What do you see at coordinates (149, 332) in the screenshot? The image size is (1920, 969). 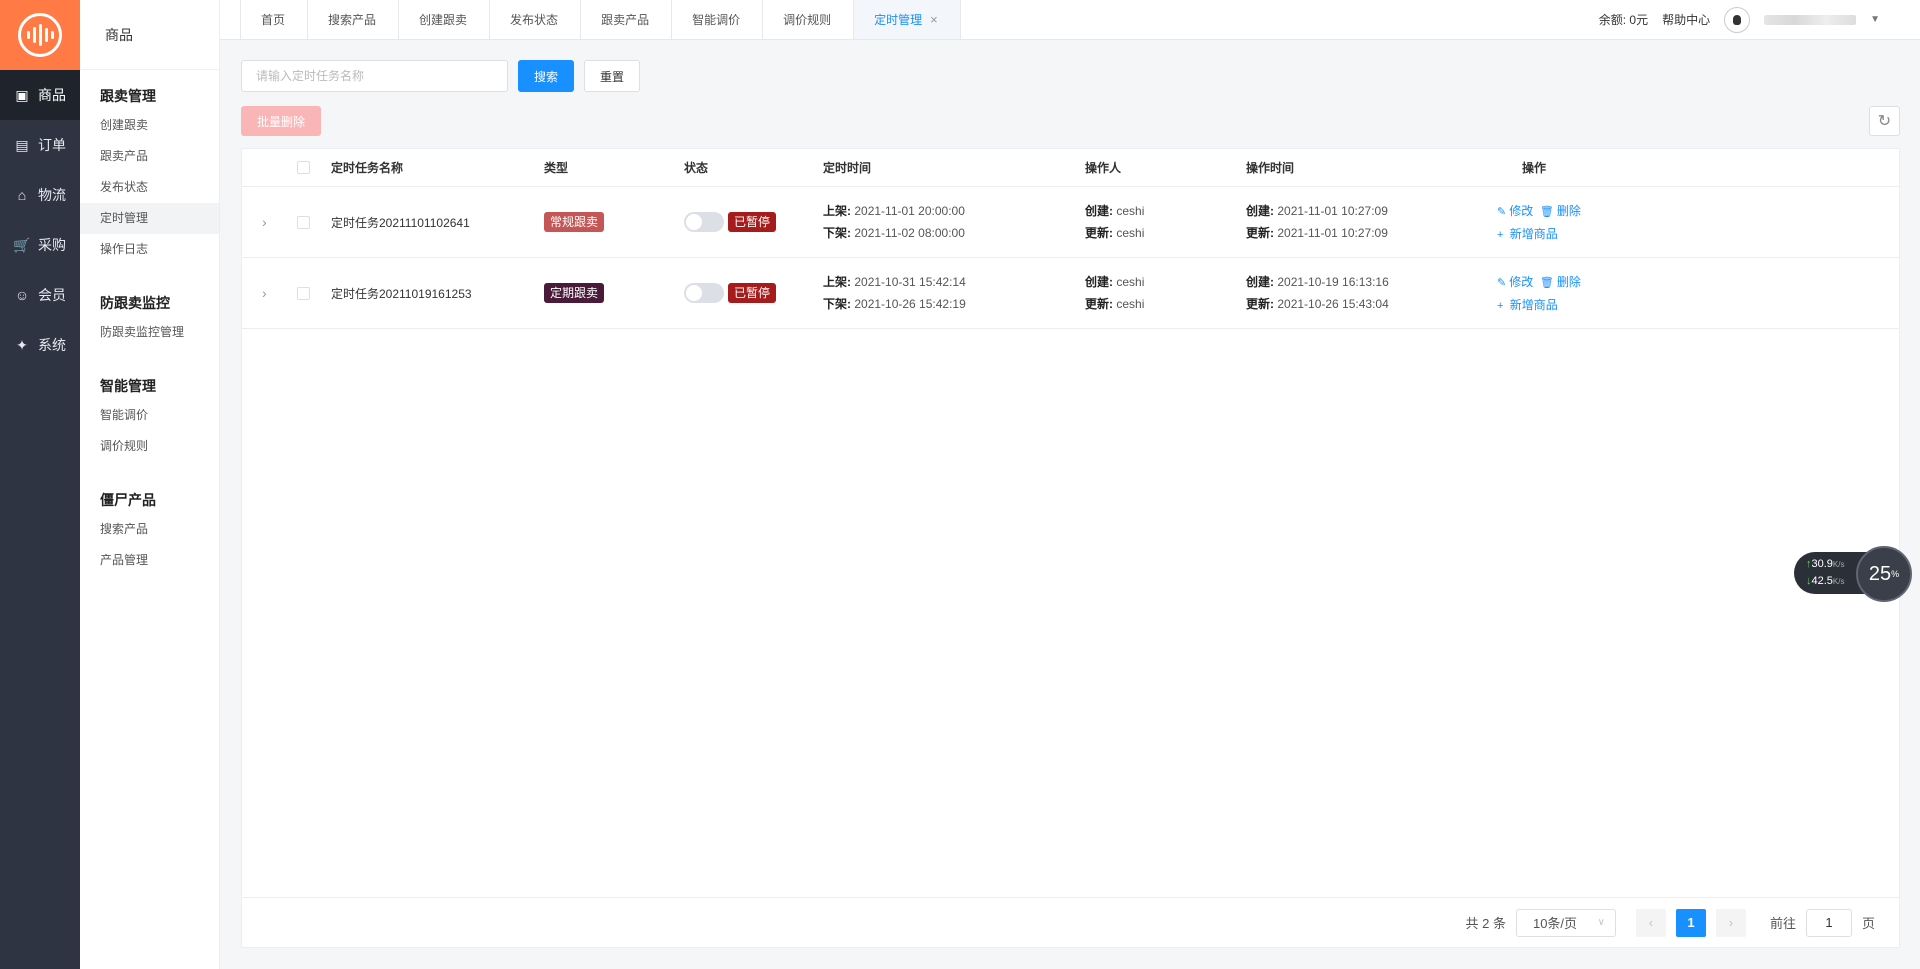 I see `sidebar-link: 防跟卖监控管理` at bounding box center [149, 332].